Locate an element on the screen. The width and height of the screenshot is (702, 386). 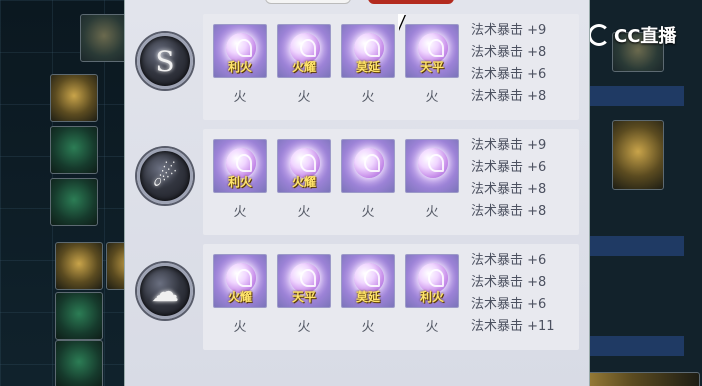
tab-button-left is located at coordinates (308, 2).